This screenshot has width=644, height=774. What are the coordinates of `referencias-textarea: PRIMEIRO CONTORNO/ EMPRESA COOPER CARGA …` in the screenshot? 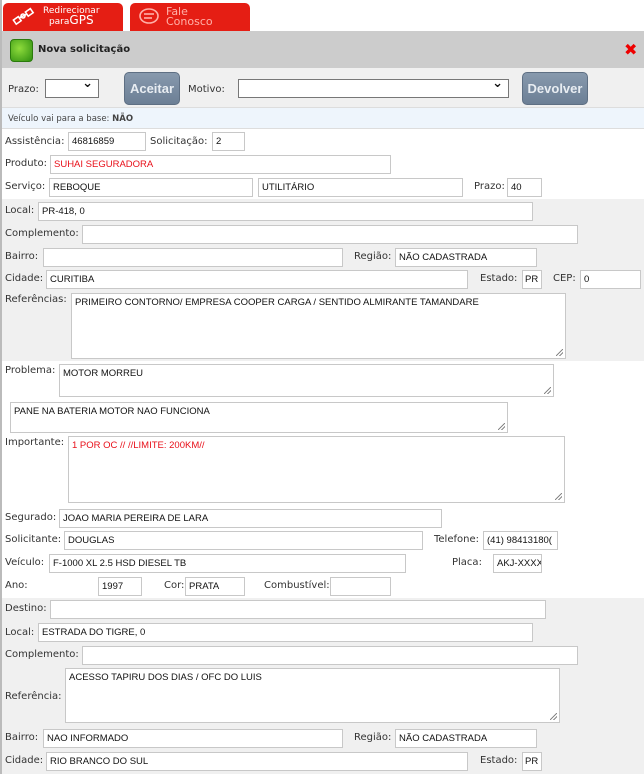 It's located at (318, 326).